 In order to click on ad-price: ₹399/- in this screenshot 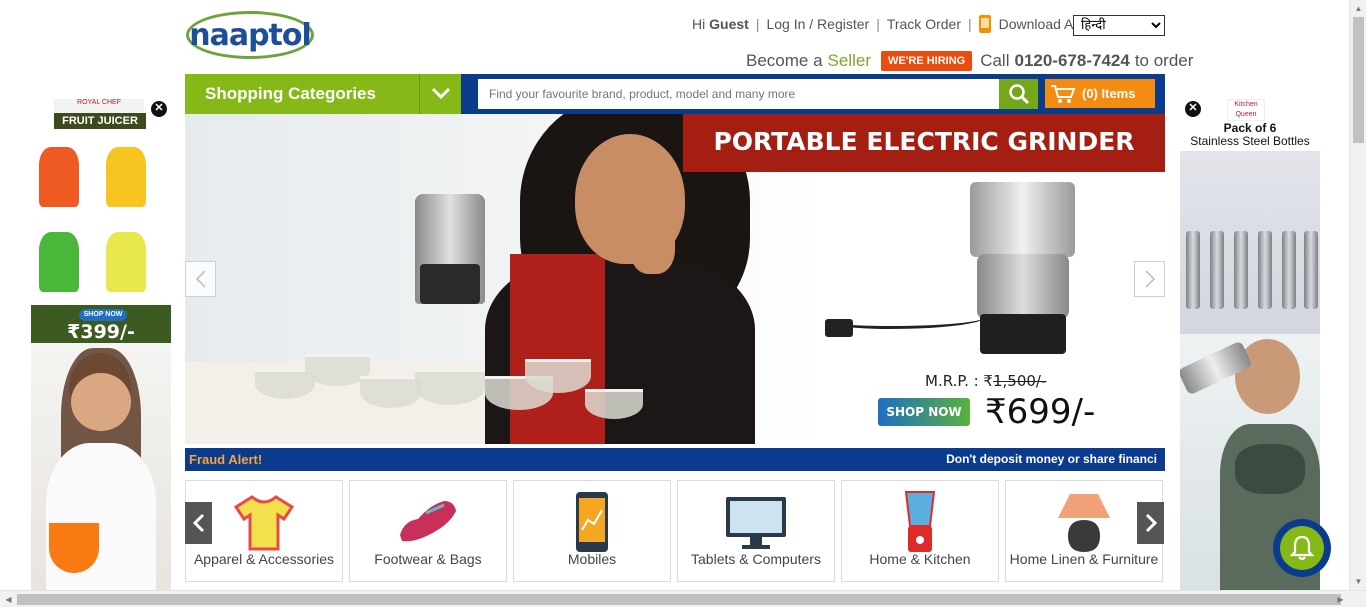, I will do `click(101, 332)`.